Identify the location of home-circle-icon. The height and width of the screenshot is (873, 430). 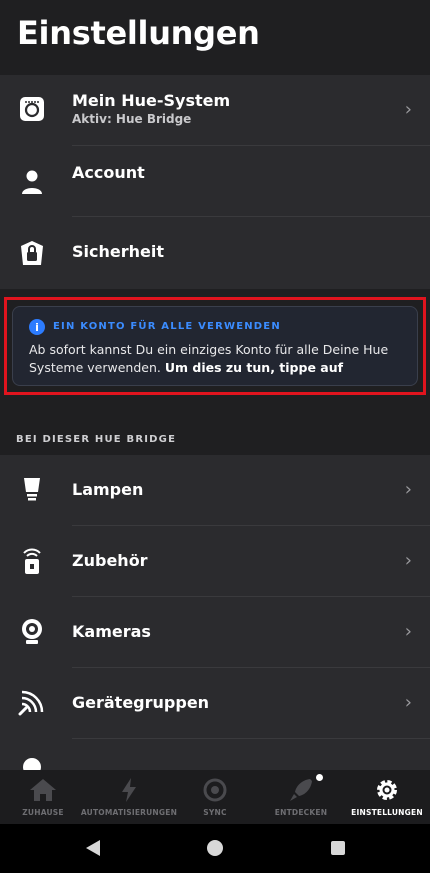
(215, 850).